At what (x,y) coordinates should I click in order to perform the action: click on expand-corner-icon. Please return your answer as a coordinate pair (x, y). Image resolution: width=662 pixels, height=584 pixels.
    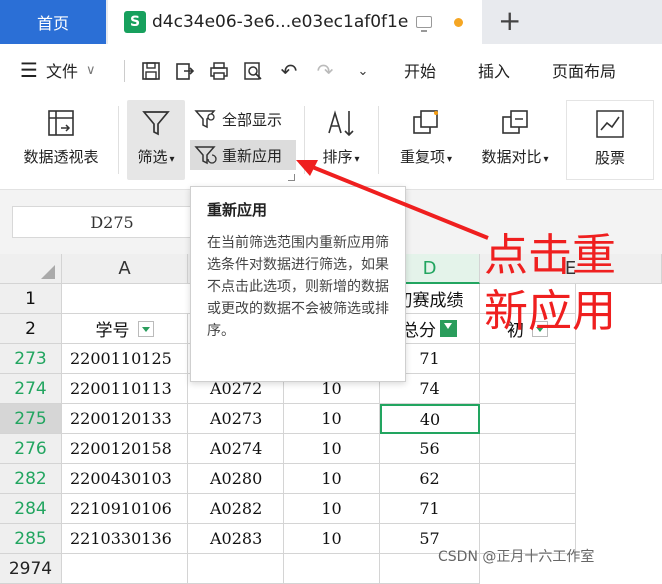
    Looking at the image, I should click on (291, 177).